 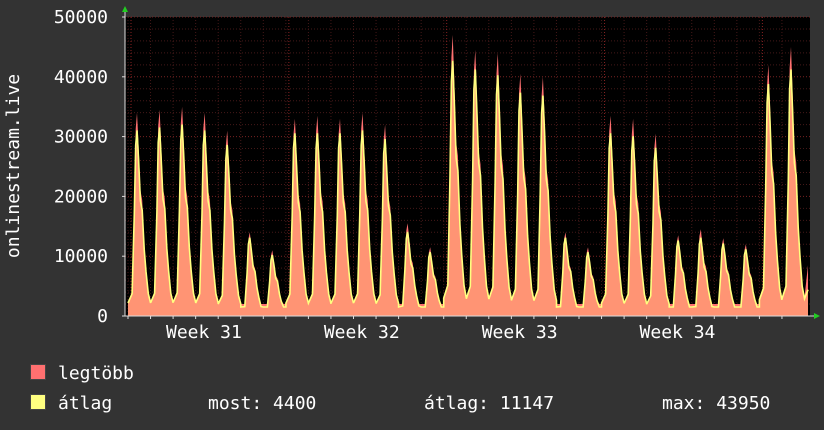 What do you see at coordinates (81, 77) in the screenshot?
I see `y-tick-label: 40000` at bounding box center [81, 77].